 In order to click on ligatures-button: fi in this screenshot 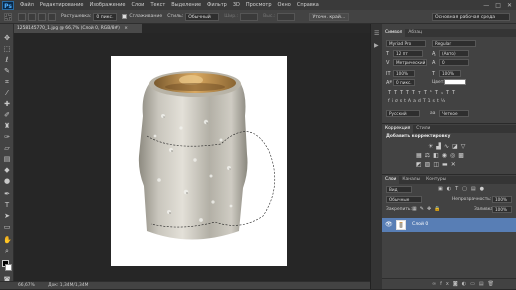, I will do `click(391, 101)`.